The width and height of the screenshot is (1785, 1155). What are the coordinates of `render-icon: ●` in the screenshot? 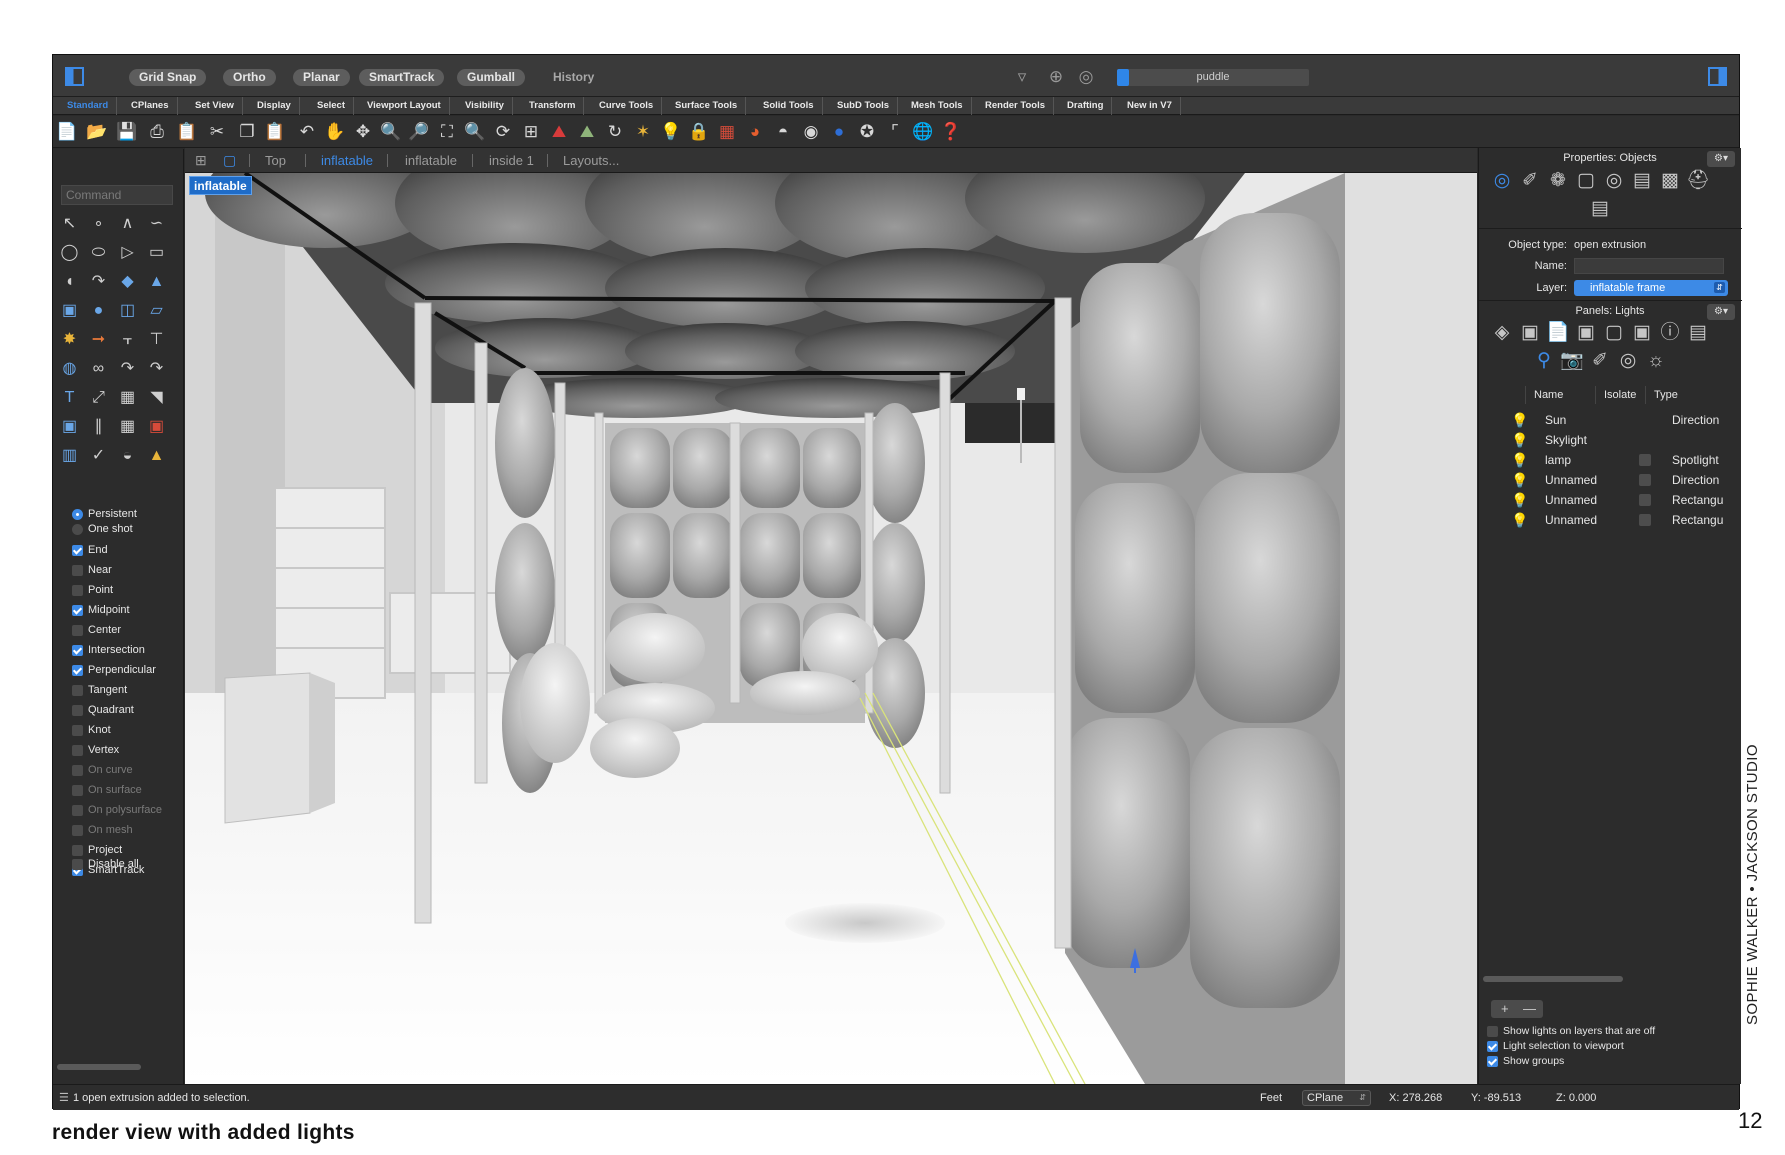 It's located at (839, 132).